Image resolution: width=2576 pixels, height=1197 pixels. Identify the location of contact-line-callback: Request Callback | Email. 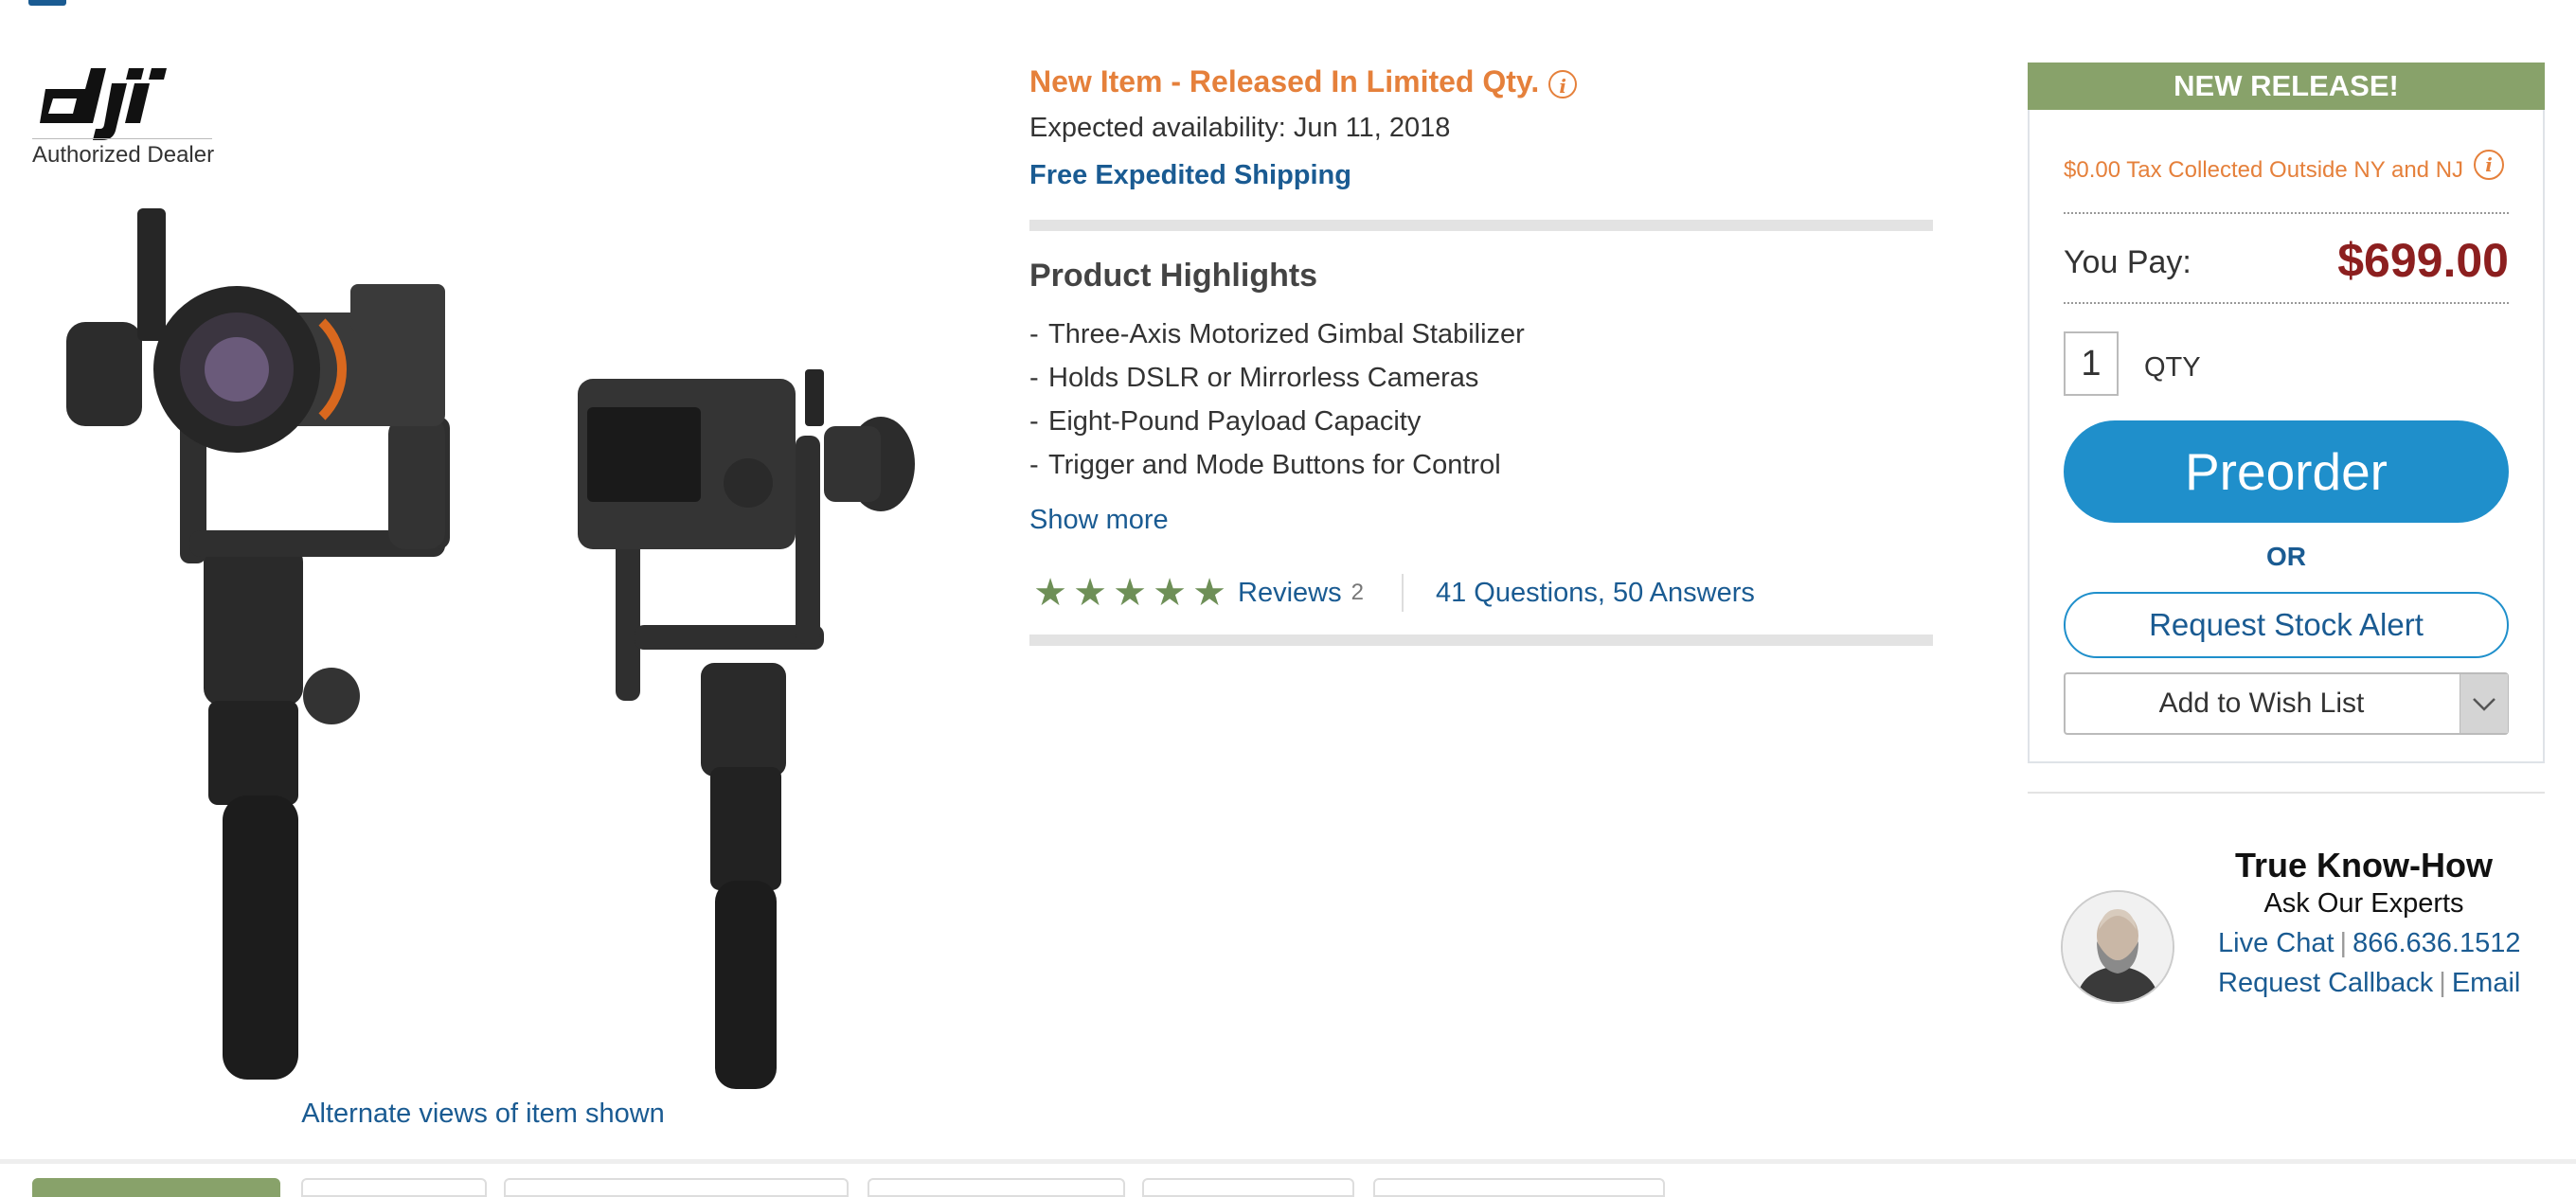
(2369, 983).